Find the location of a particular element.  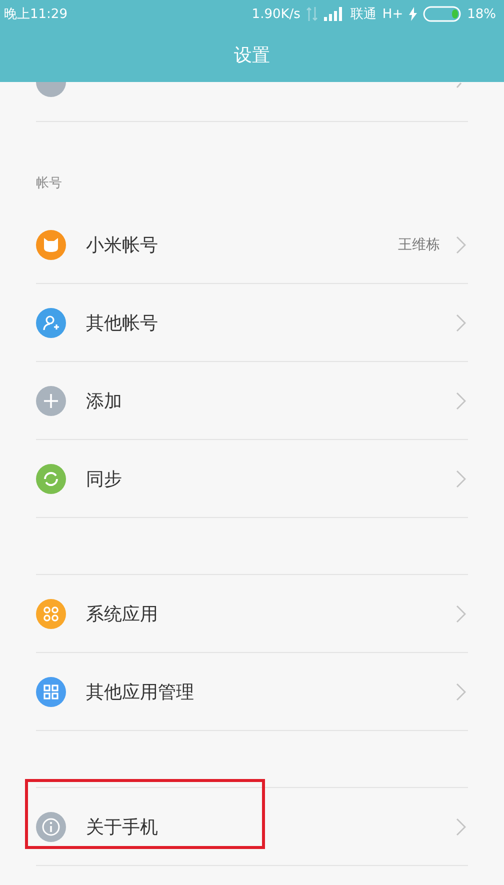

signal-icon is located at coordinates (334, 14).